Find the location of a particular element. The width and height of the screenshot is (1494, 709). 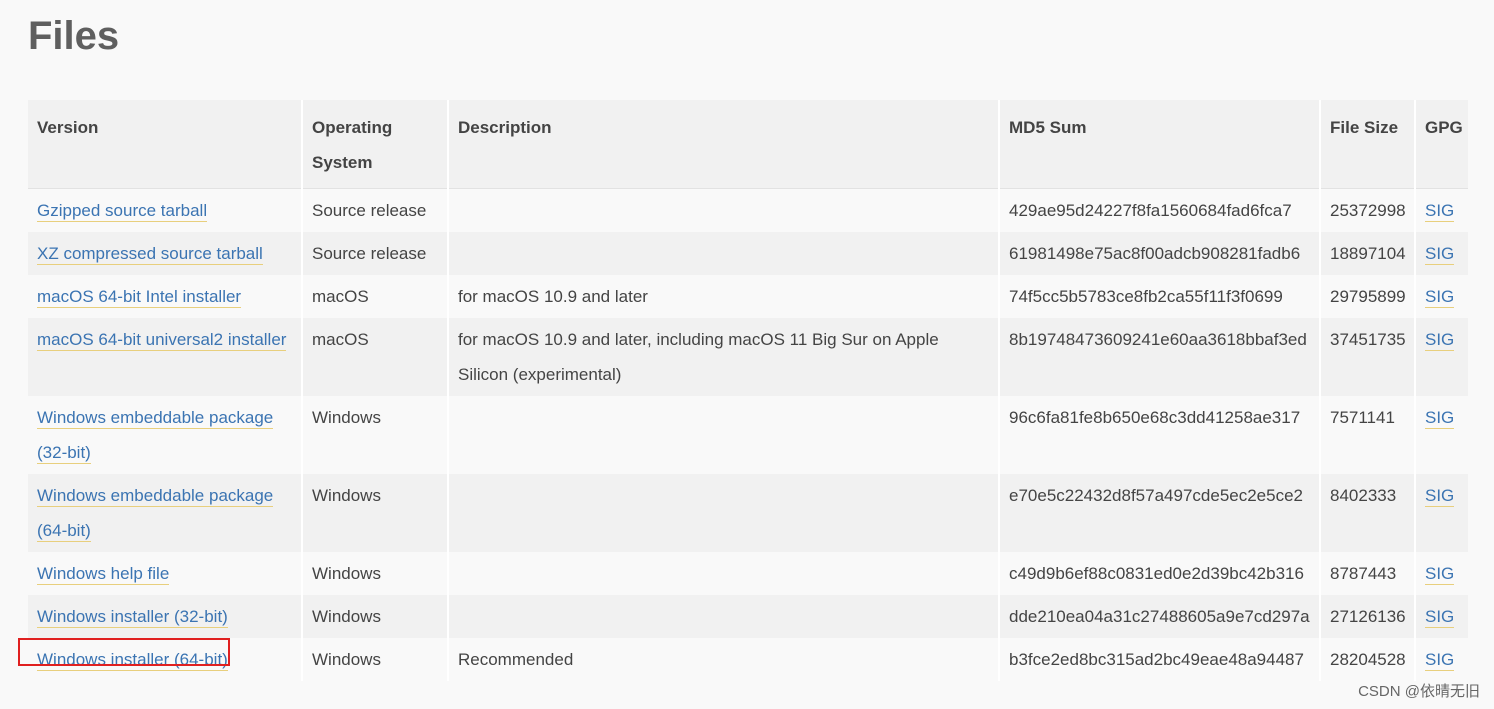

version-cell: XZ compressed source tarball is located at coordinates (165, 253).